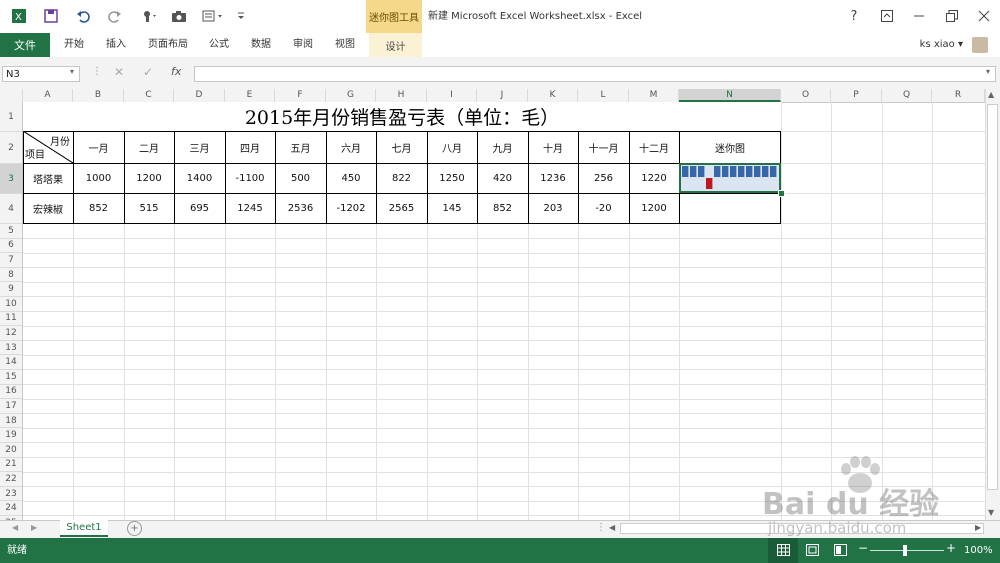 The height and width of the screenshot is (563, 1000). Describe the element at coordinates (11, 275) in the screenshot. I see `row-header-8: 8` at that location.